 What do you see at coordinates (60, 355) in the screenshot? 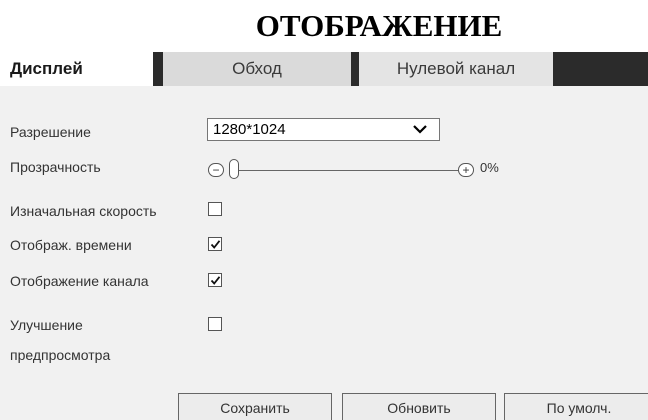
I see `preview-enhance-label-line2: предпросмотра` at bounding box center [60, 355].